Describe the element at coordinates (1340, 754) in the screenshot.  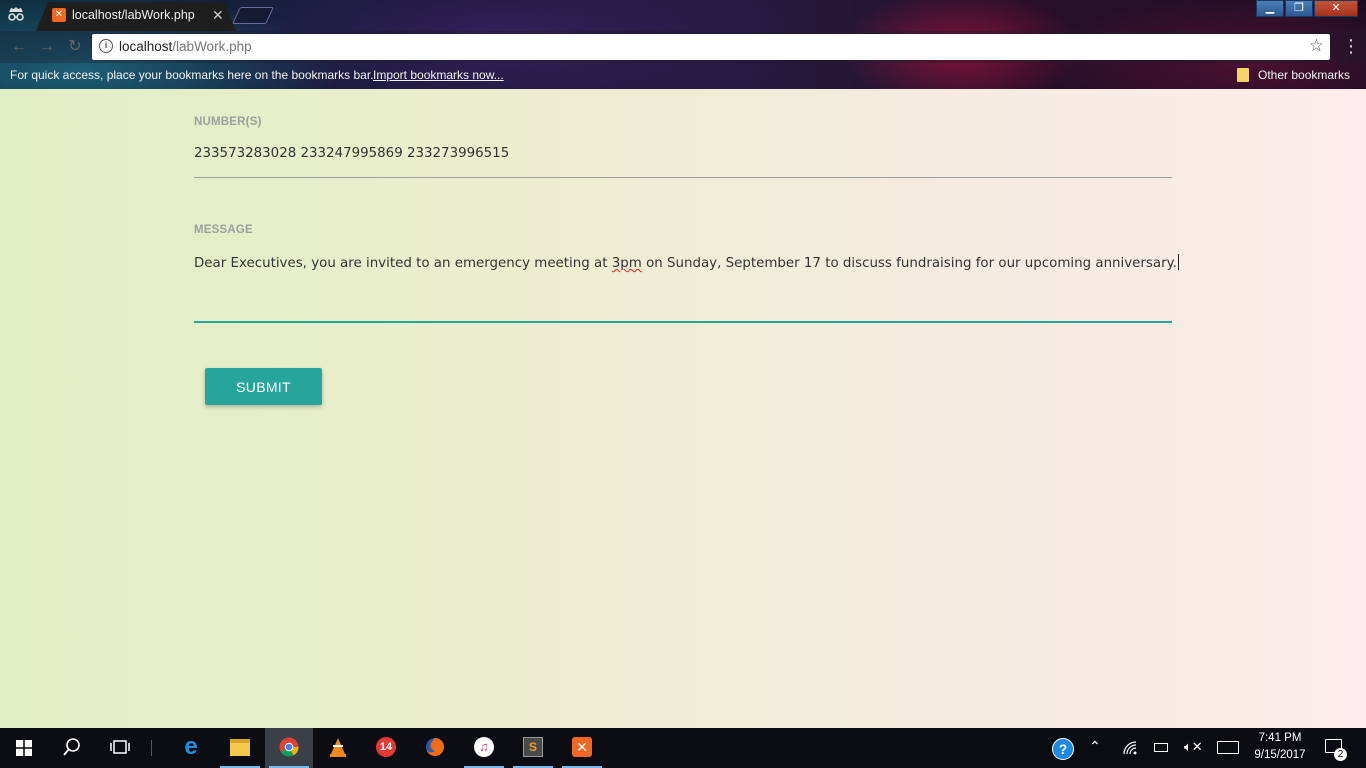
I see `notification-badge: 2` at that location.